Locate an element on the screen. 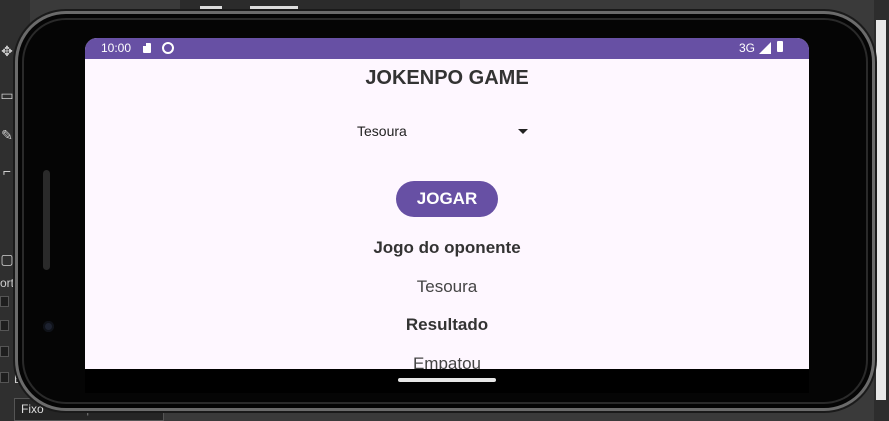 The image size is (889, 421). page-title: JOKENPO GAME is located at coordinates (447, 78).